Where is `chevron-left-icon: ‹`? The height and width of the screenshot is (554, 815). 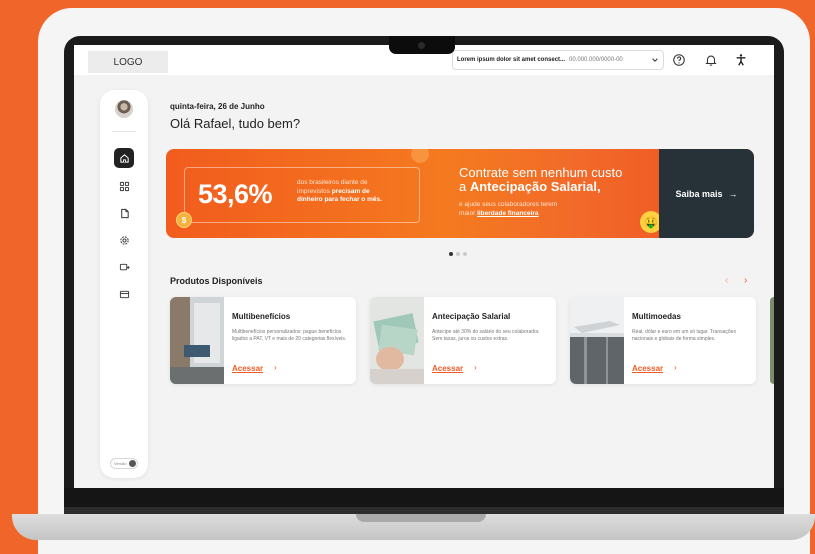
chevron-left-icon: ‹ is located at coordinates (726, 280).